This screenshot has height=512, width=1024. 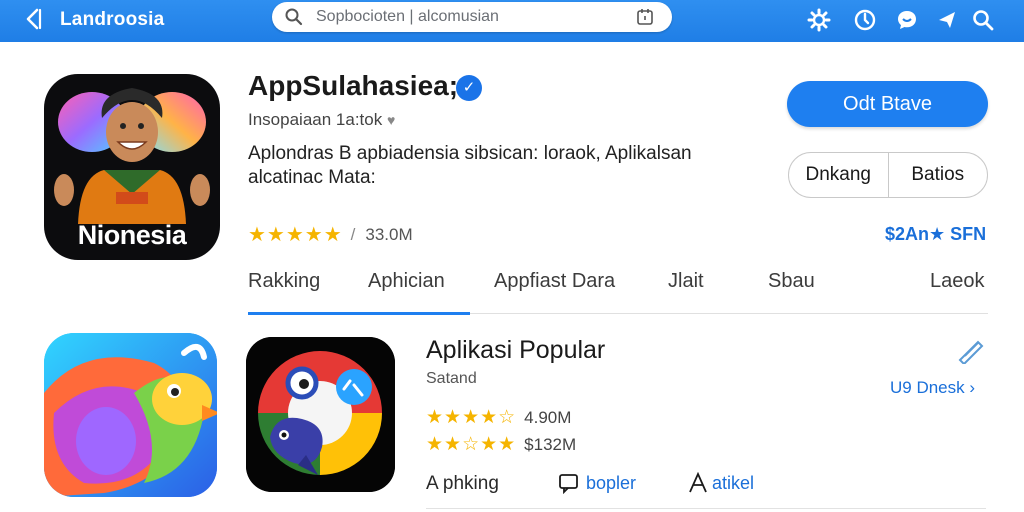 What do you see at coordinates (391, 120) in the screenshot?
I see `heart-icon: ♥` at bounding box center [391, 120].